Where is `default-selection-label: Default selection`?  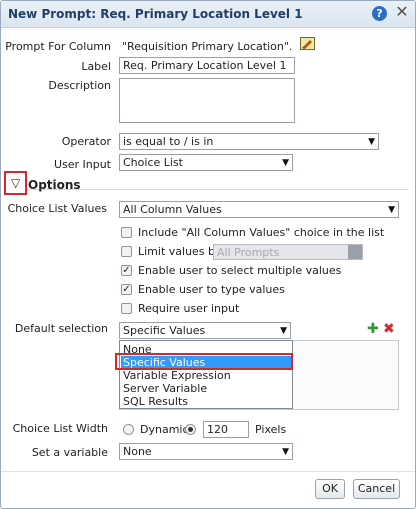
default-selection-label: Default selection is located at coordinates (61, 328).